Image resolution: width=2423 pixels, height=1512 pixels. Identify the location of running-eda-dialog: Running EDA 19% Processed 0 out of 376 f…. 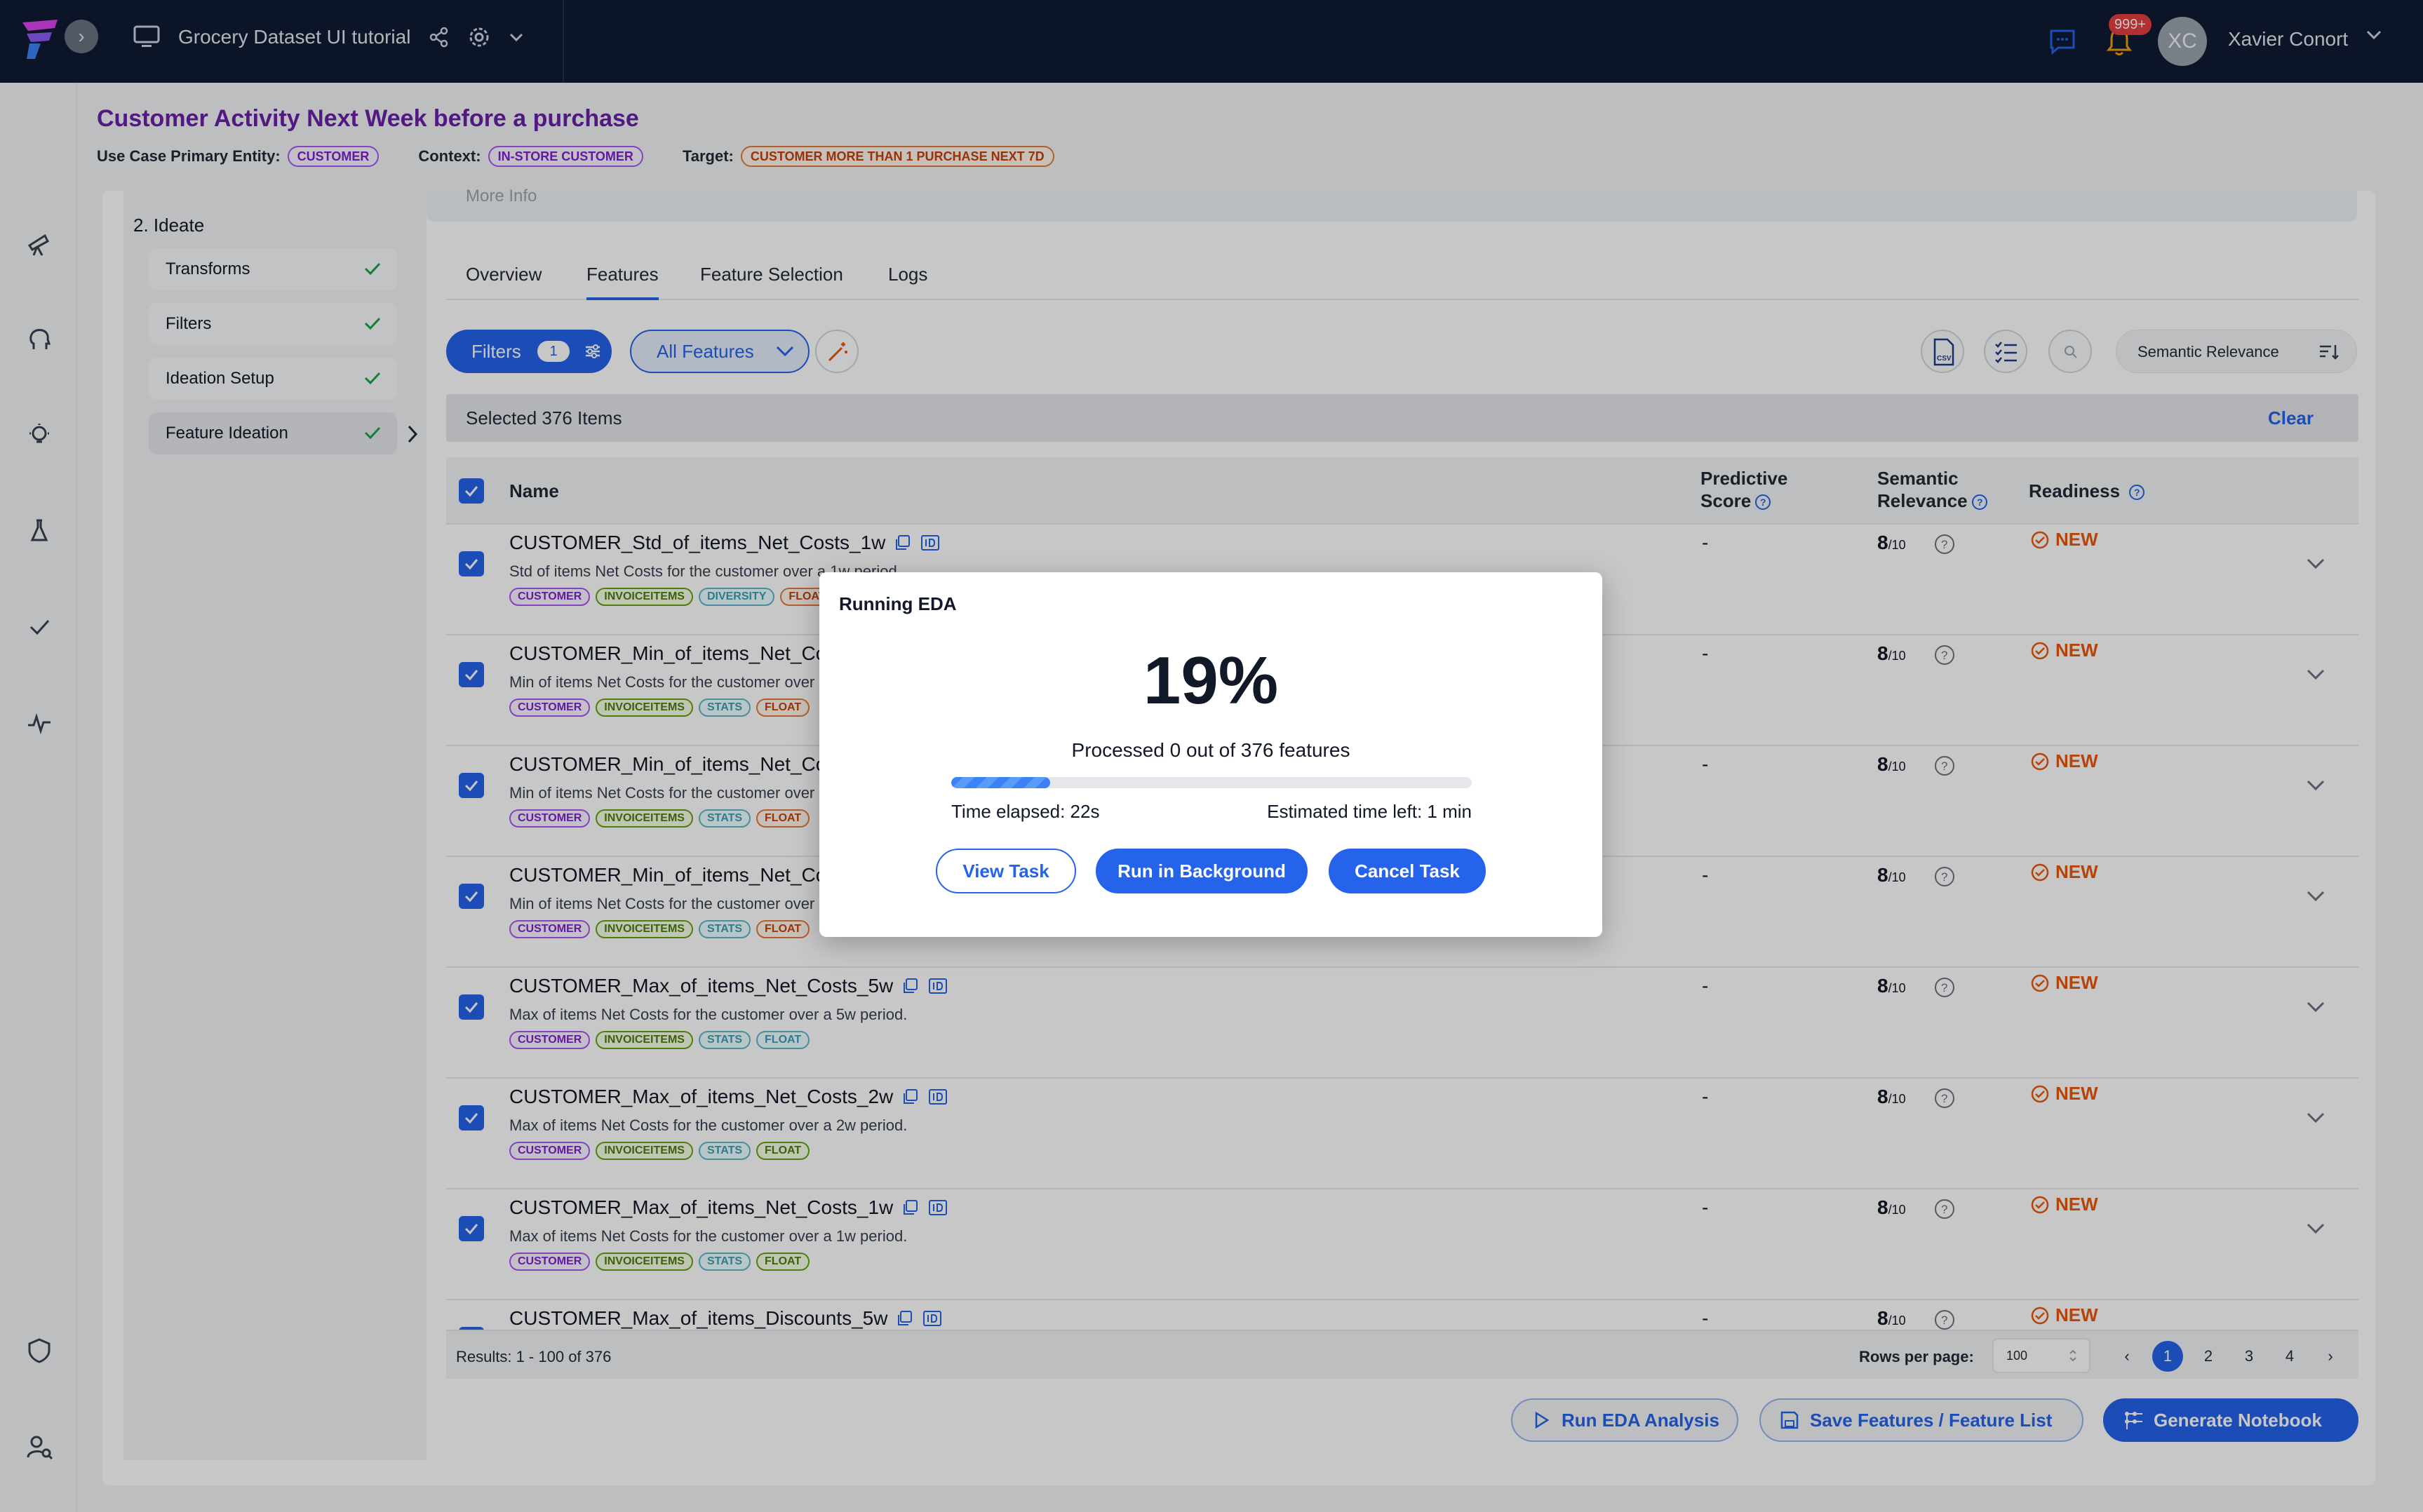
(1211, 754).